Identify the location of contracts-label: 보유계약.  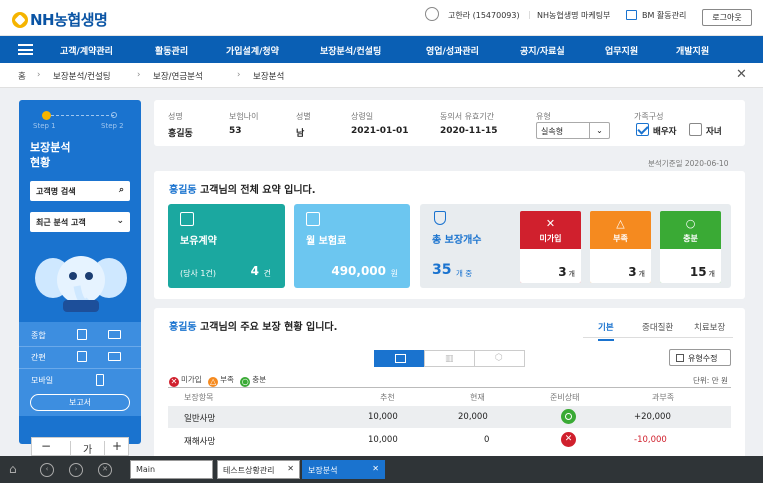
(198, 241).